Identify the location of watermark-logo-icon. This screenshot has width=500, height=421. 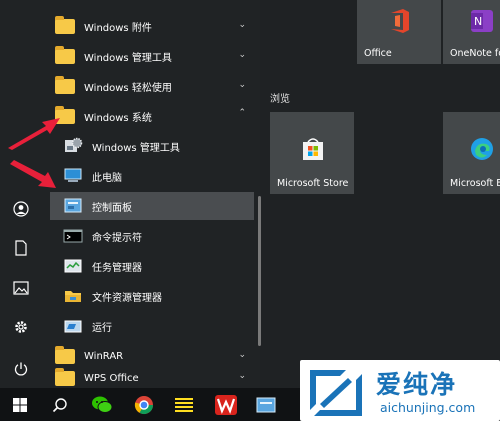
(336, 393).